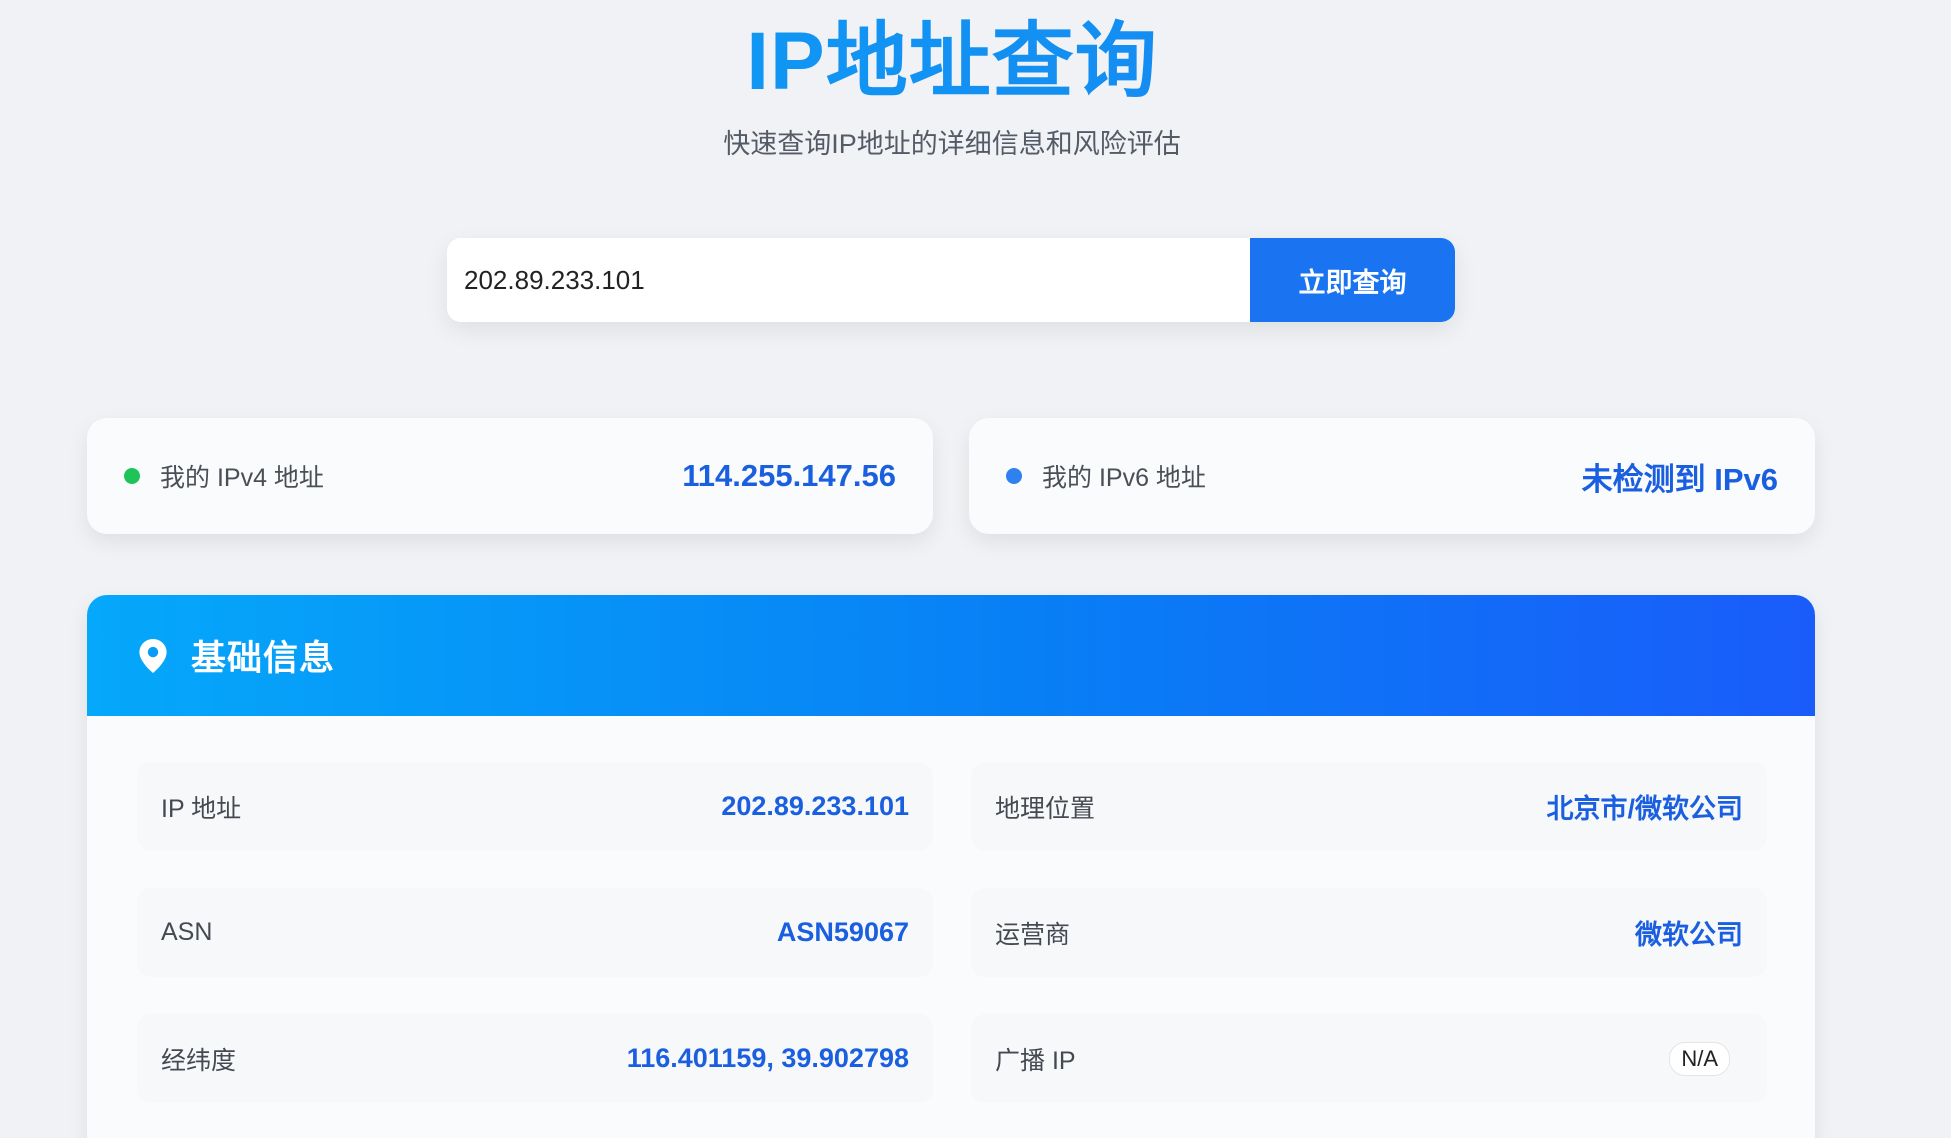  Describe the element at coordinates (1392, 476) in the screenshot. I see `my-ipv6-card: 我的 IPv6 地址 未检测到 IPv6` at that location.